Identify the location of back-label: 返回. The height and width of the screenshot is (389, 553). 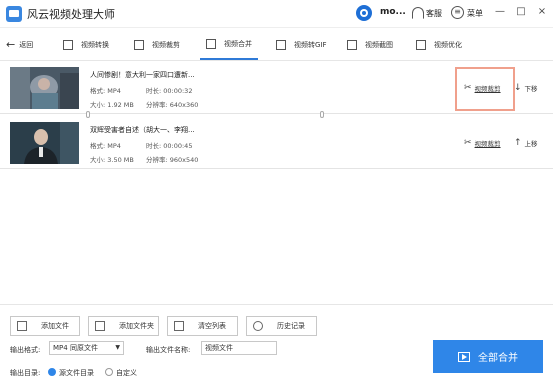
(26, 44).